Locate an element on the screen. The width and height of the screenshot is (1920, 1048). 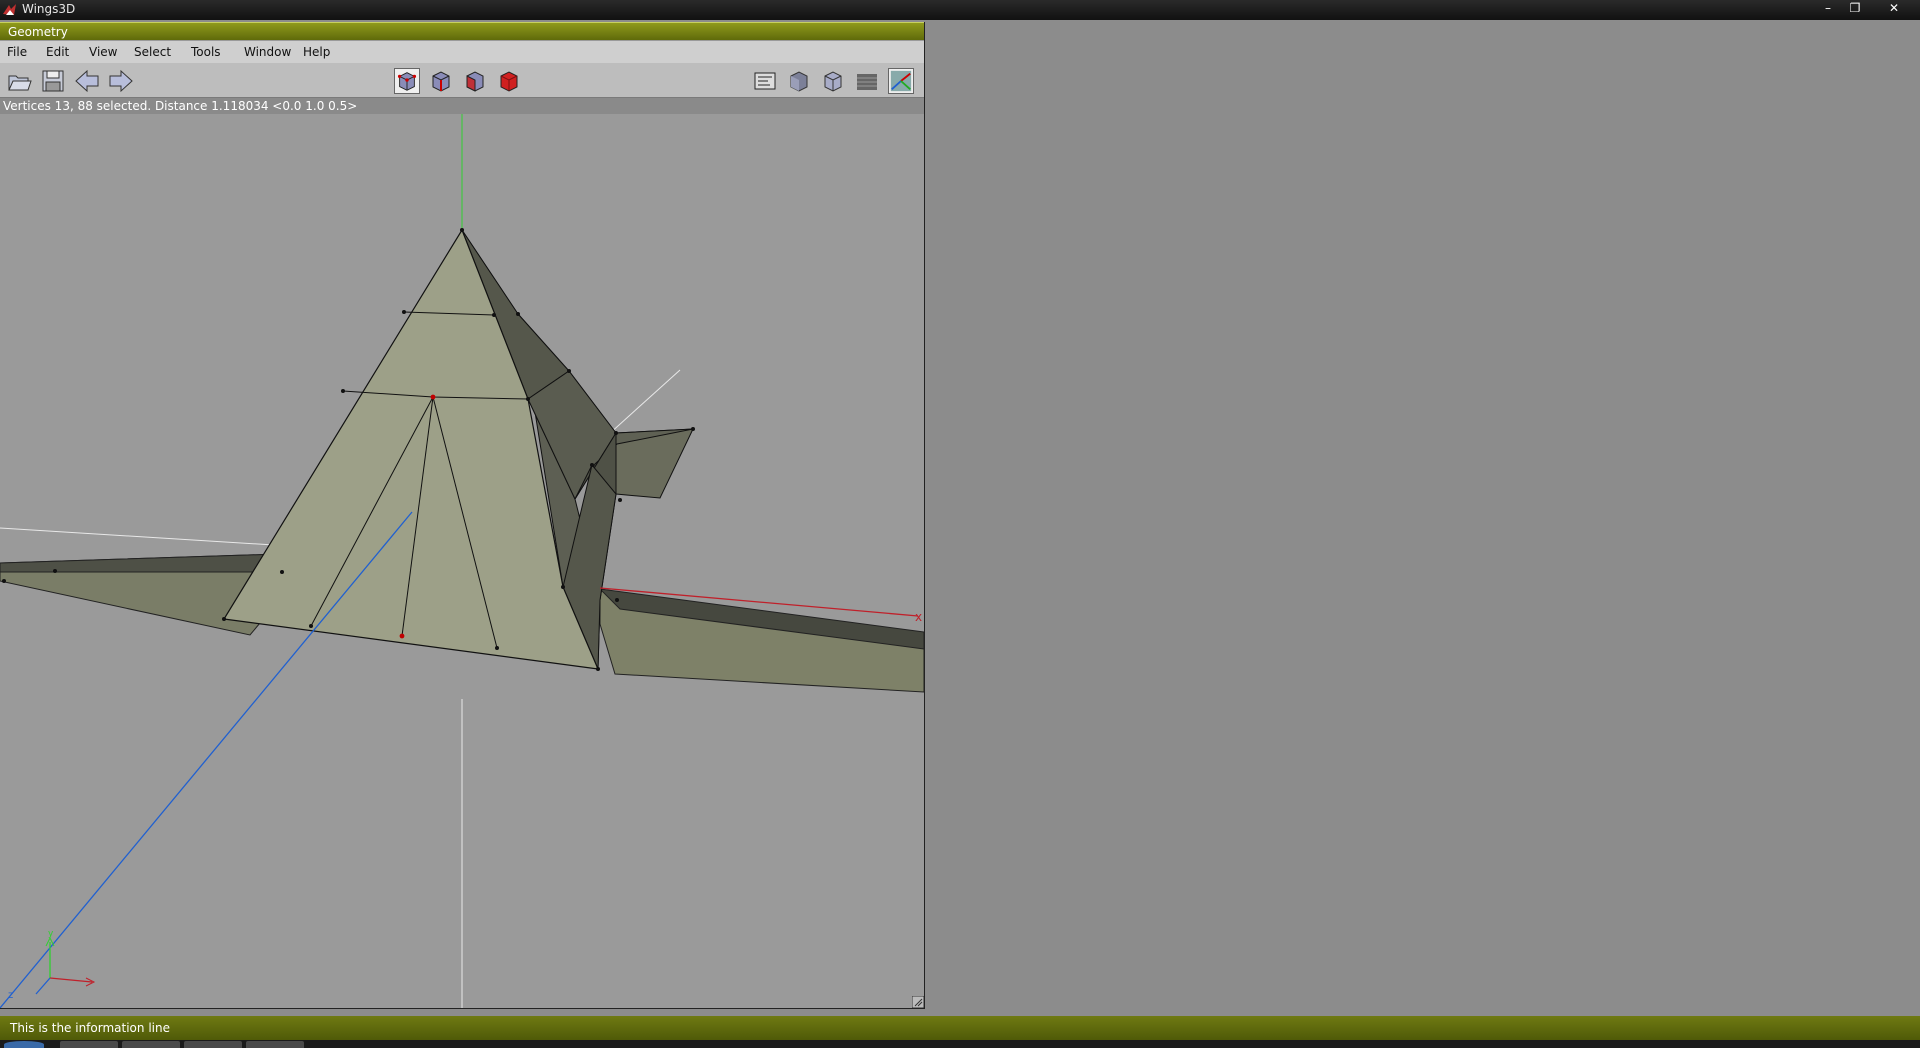
smooth-shade-icon is located at coordinates (799, 81).